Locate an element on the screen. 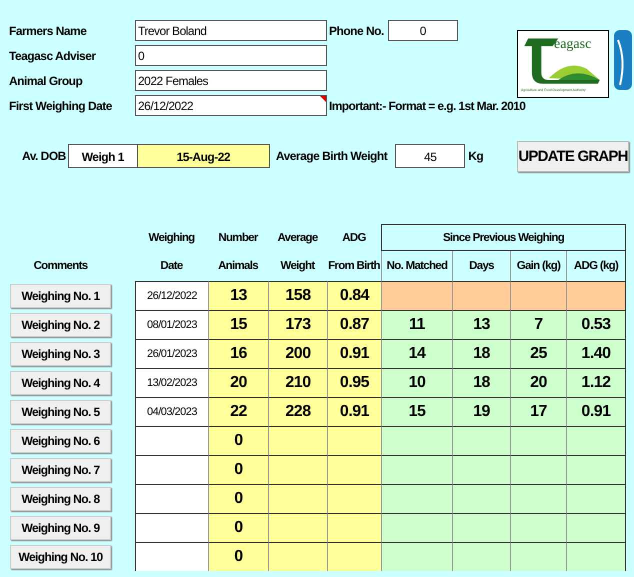 The height and width of the screenshot is (577, 634). field-label: Phone No. is located at coordinates (356, 31).